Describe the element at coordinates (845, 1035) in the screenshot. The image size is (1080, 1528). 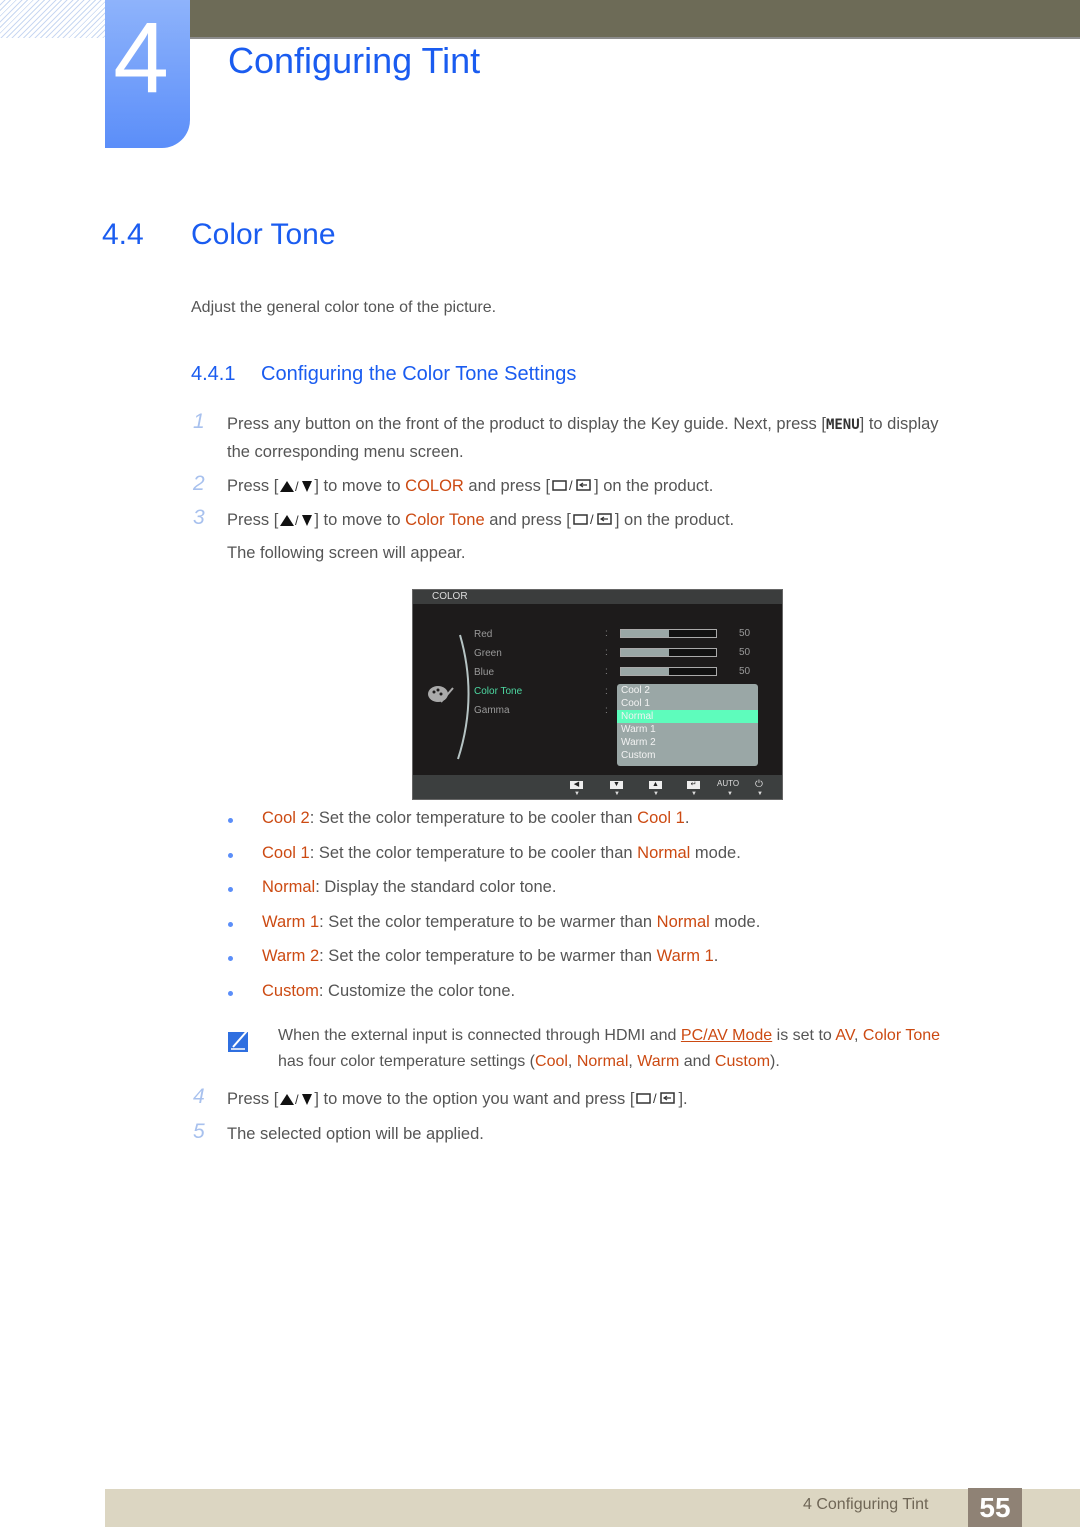
I see `highlight-term: AV` at that location.